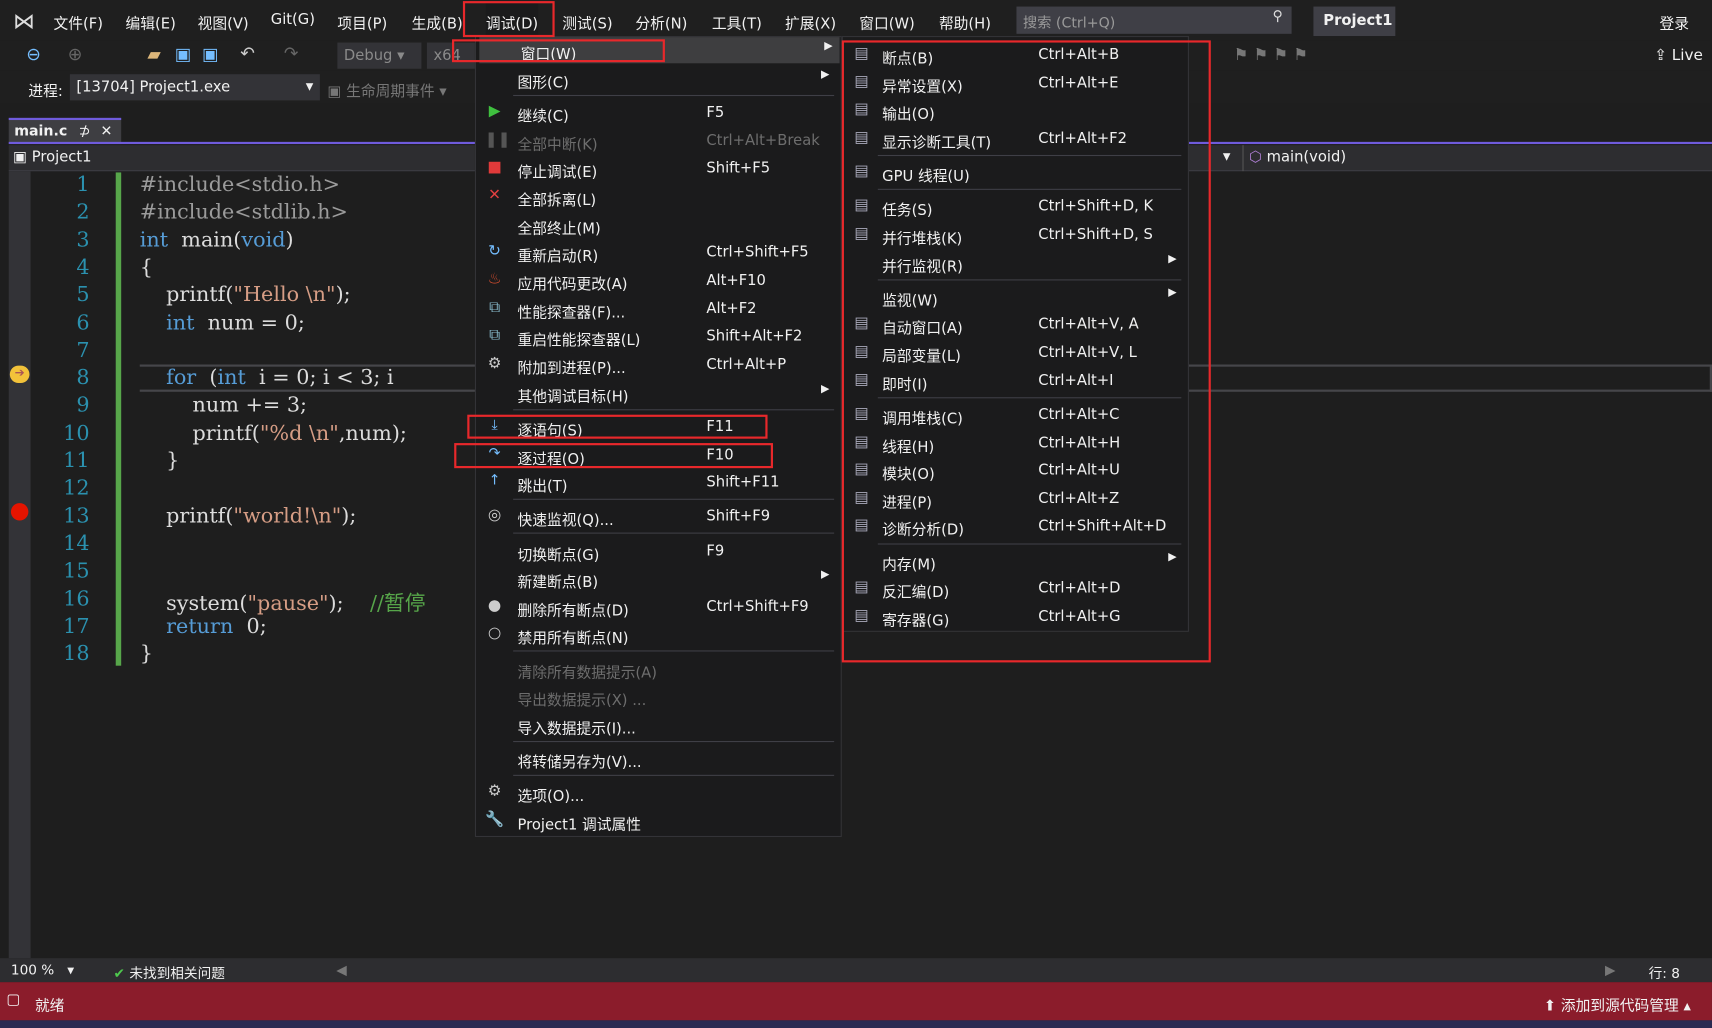 This screenshot has height=1028, width=1712. I want to click on menu-item: 新建断点(B) ▶, so click(658, 578).